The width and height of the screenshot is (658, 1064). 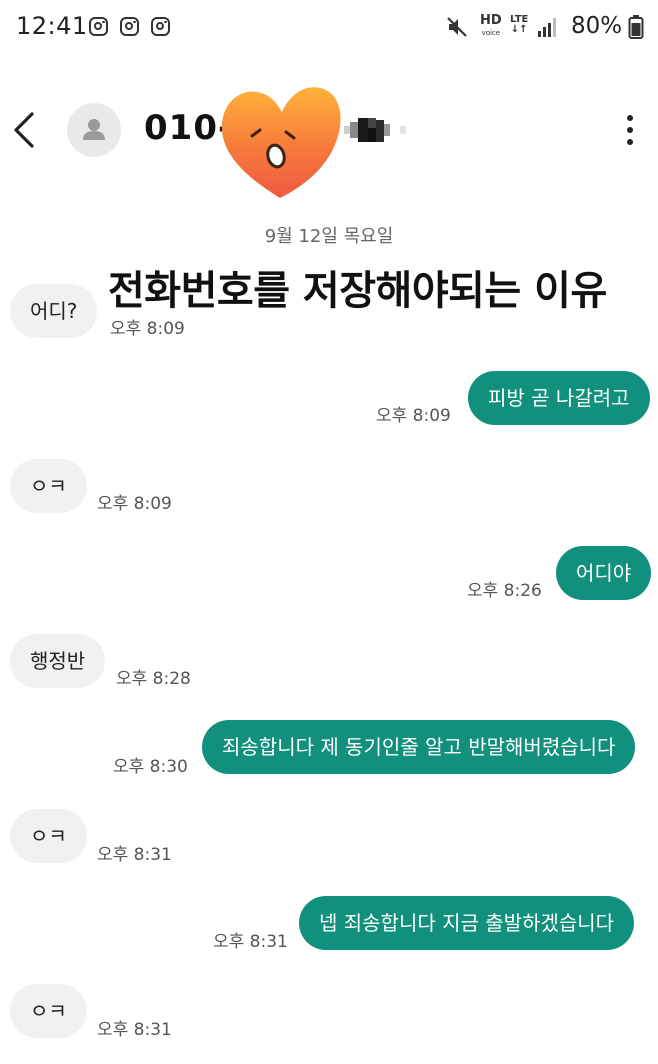 I want to click on person-icon, so click(x=94, y=129).